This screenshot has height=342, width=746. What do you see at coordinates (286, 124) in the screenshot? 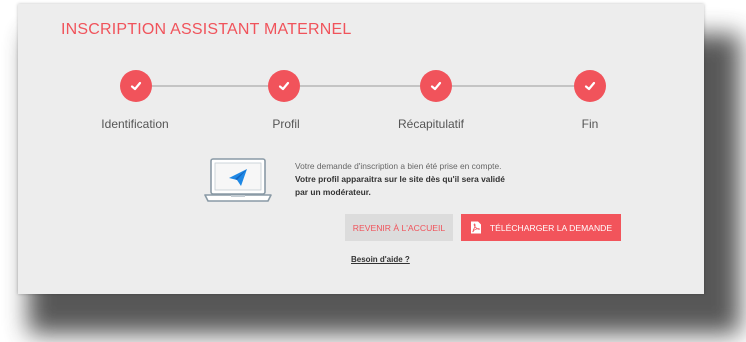
I see `step-label-profil: Profil` at bounding box center [286, 124].